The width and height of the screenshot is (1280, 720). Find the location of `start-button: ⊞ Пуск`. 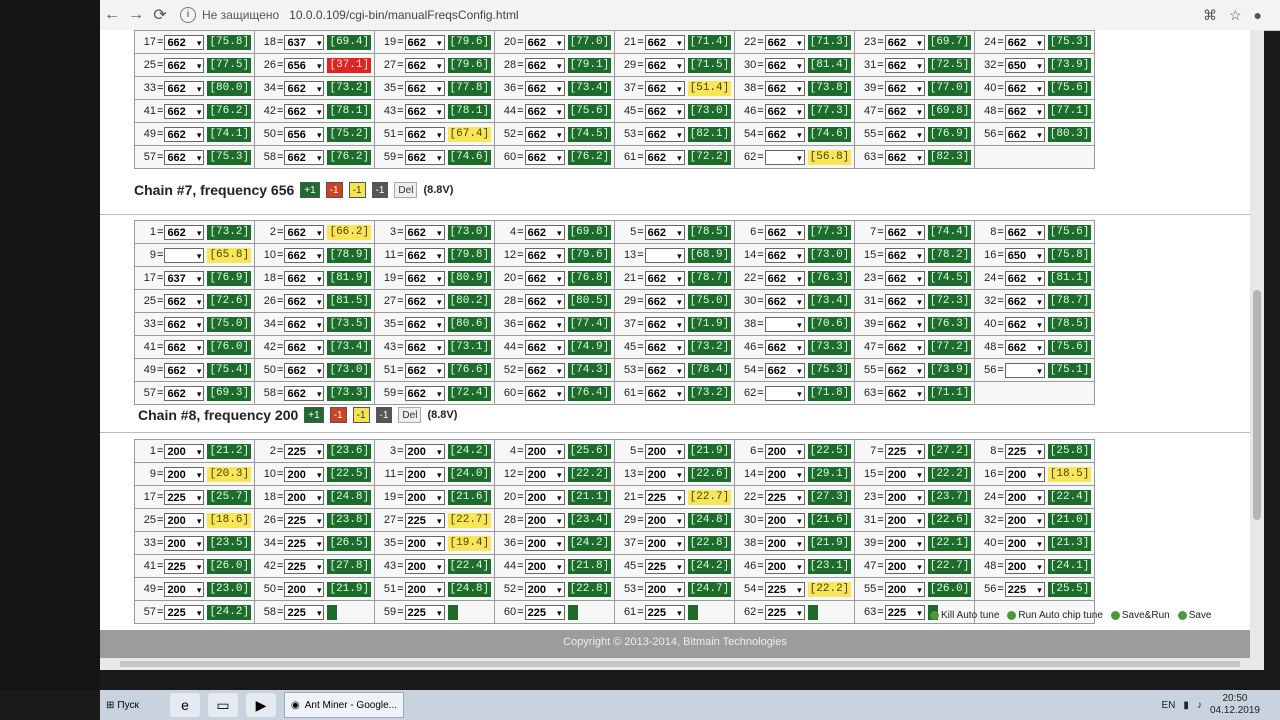

start-button: ⊞ Пуск is located at coordinates (133, 705).